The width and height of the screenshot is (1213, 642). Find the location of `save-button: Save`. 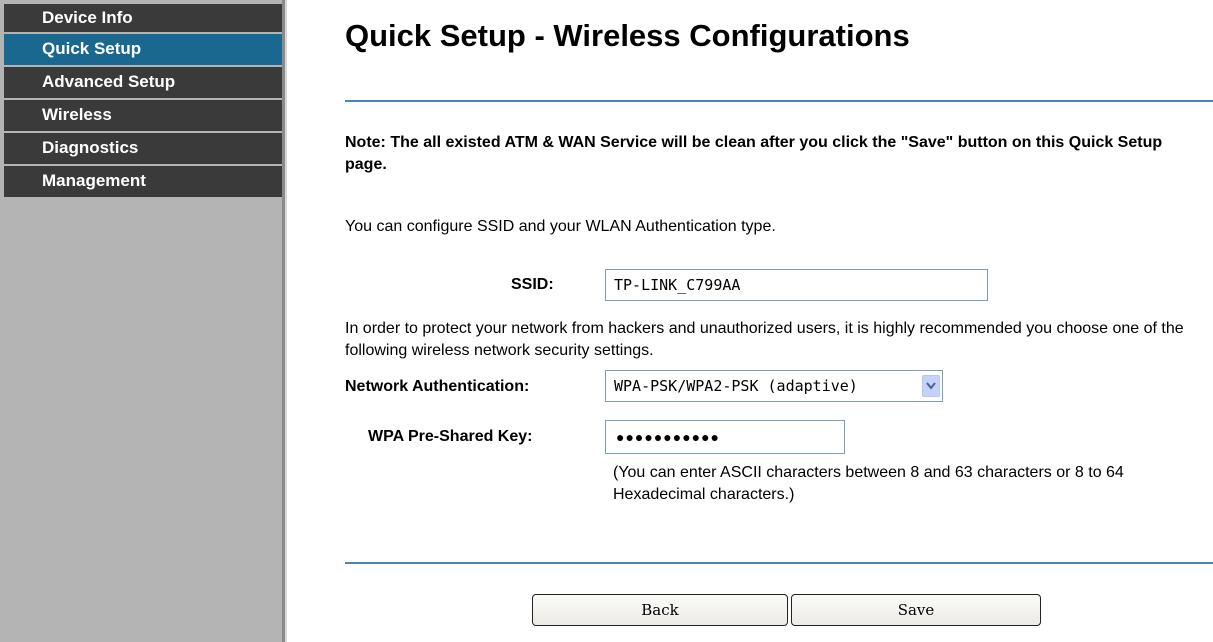

save-button: Save is located at coordinates (916, 610).